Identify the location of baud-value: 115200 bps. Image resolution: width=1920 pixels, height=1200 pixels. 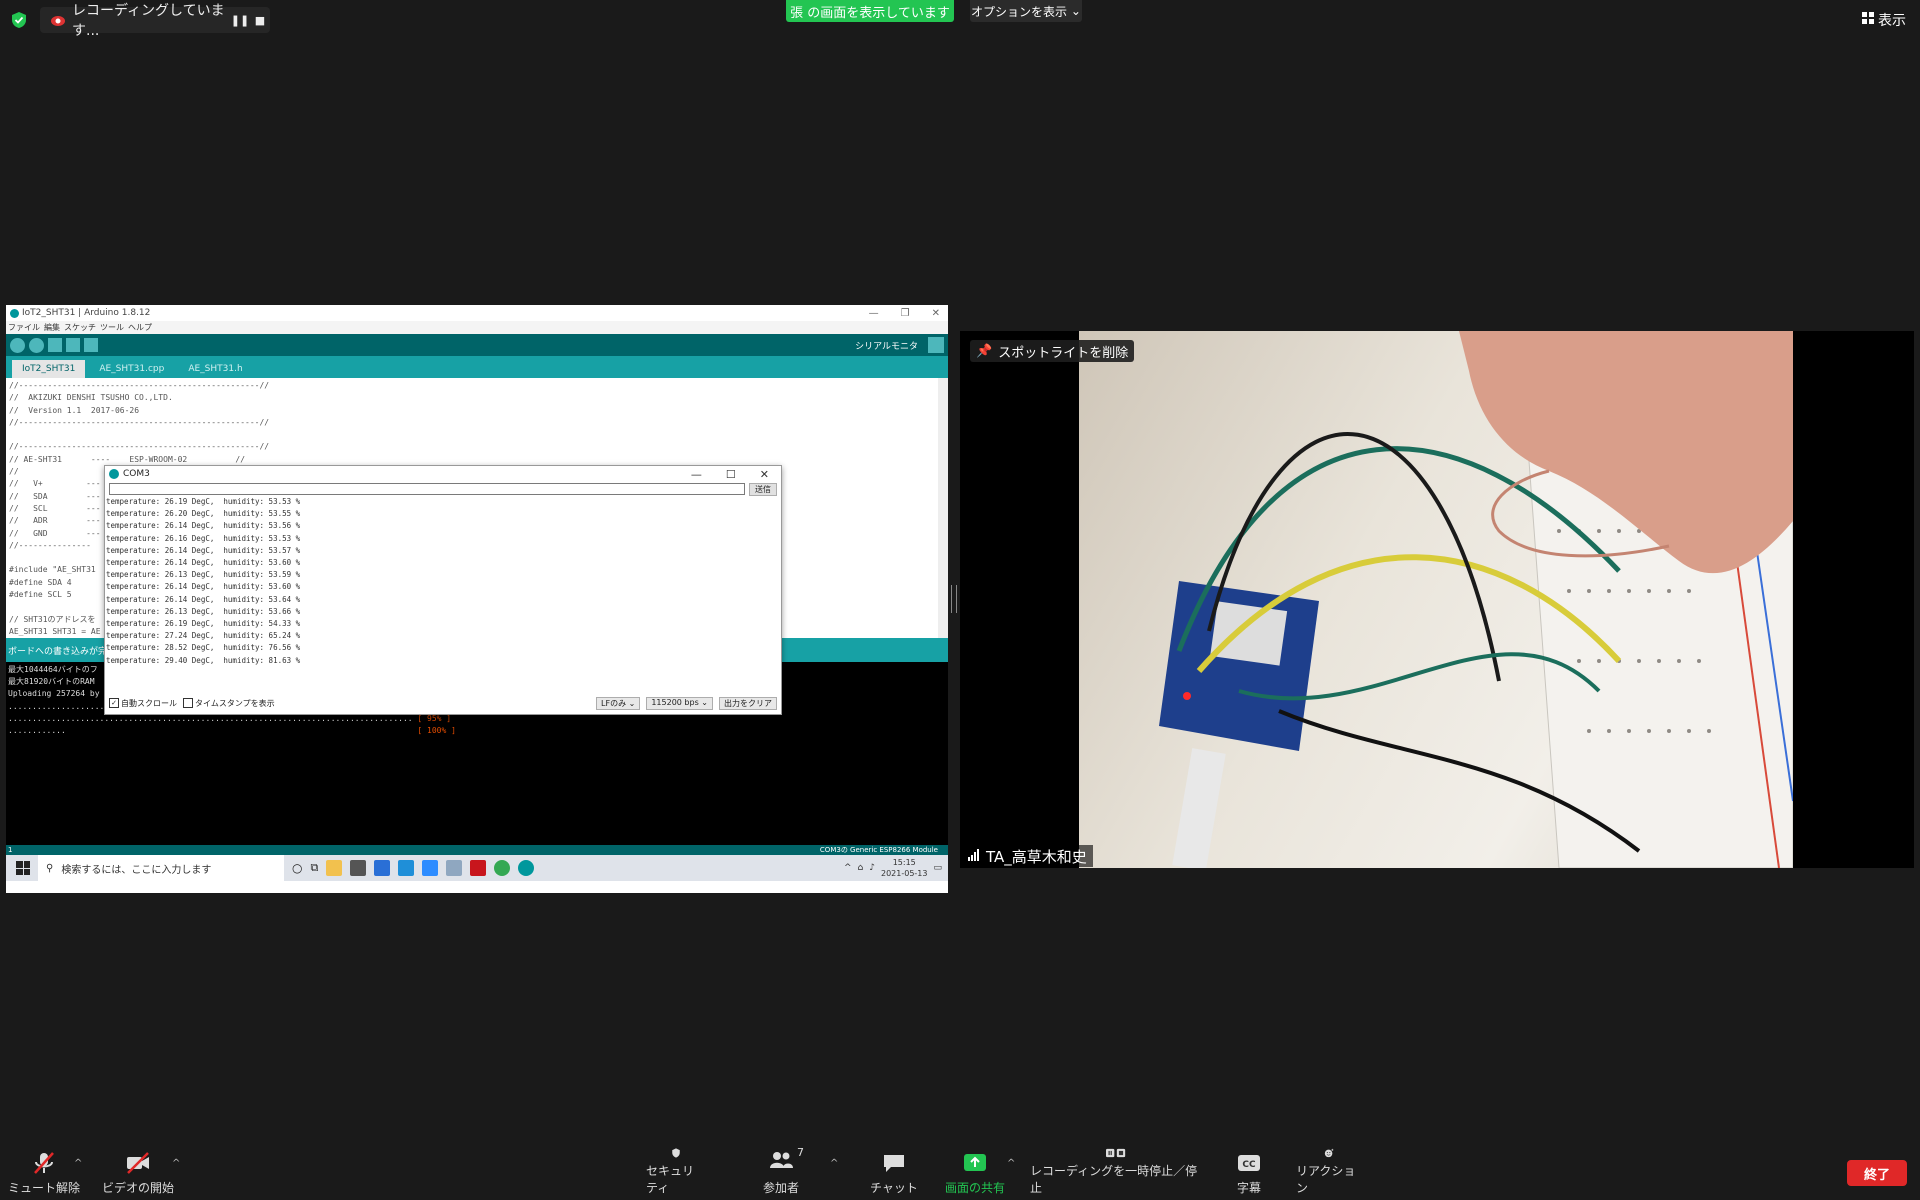
(675, 702).